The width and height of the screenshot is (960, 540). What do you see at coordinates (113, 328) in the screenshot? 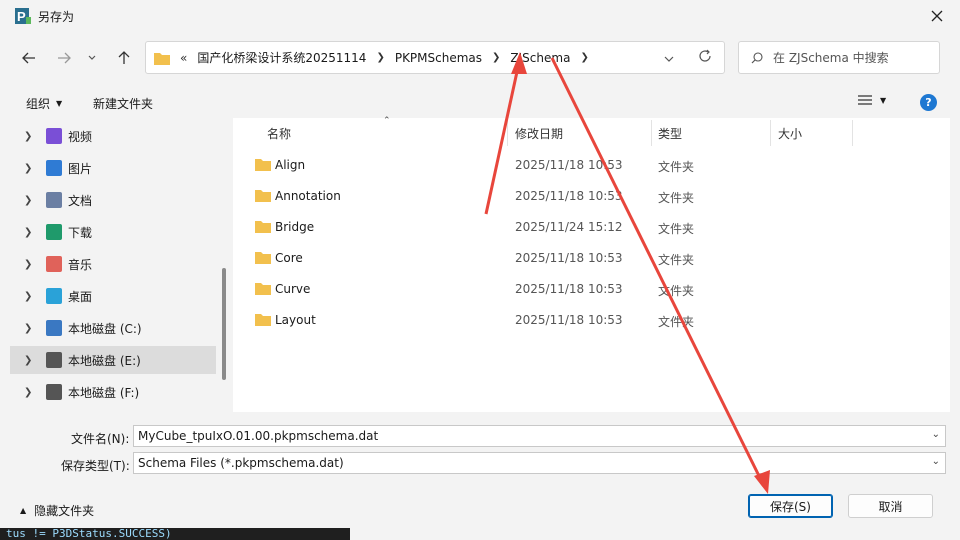
I see `sidebar-item: ❯ 本地磁盘 (C:)` at bounding box center [113, 328].